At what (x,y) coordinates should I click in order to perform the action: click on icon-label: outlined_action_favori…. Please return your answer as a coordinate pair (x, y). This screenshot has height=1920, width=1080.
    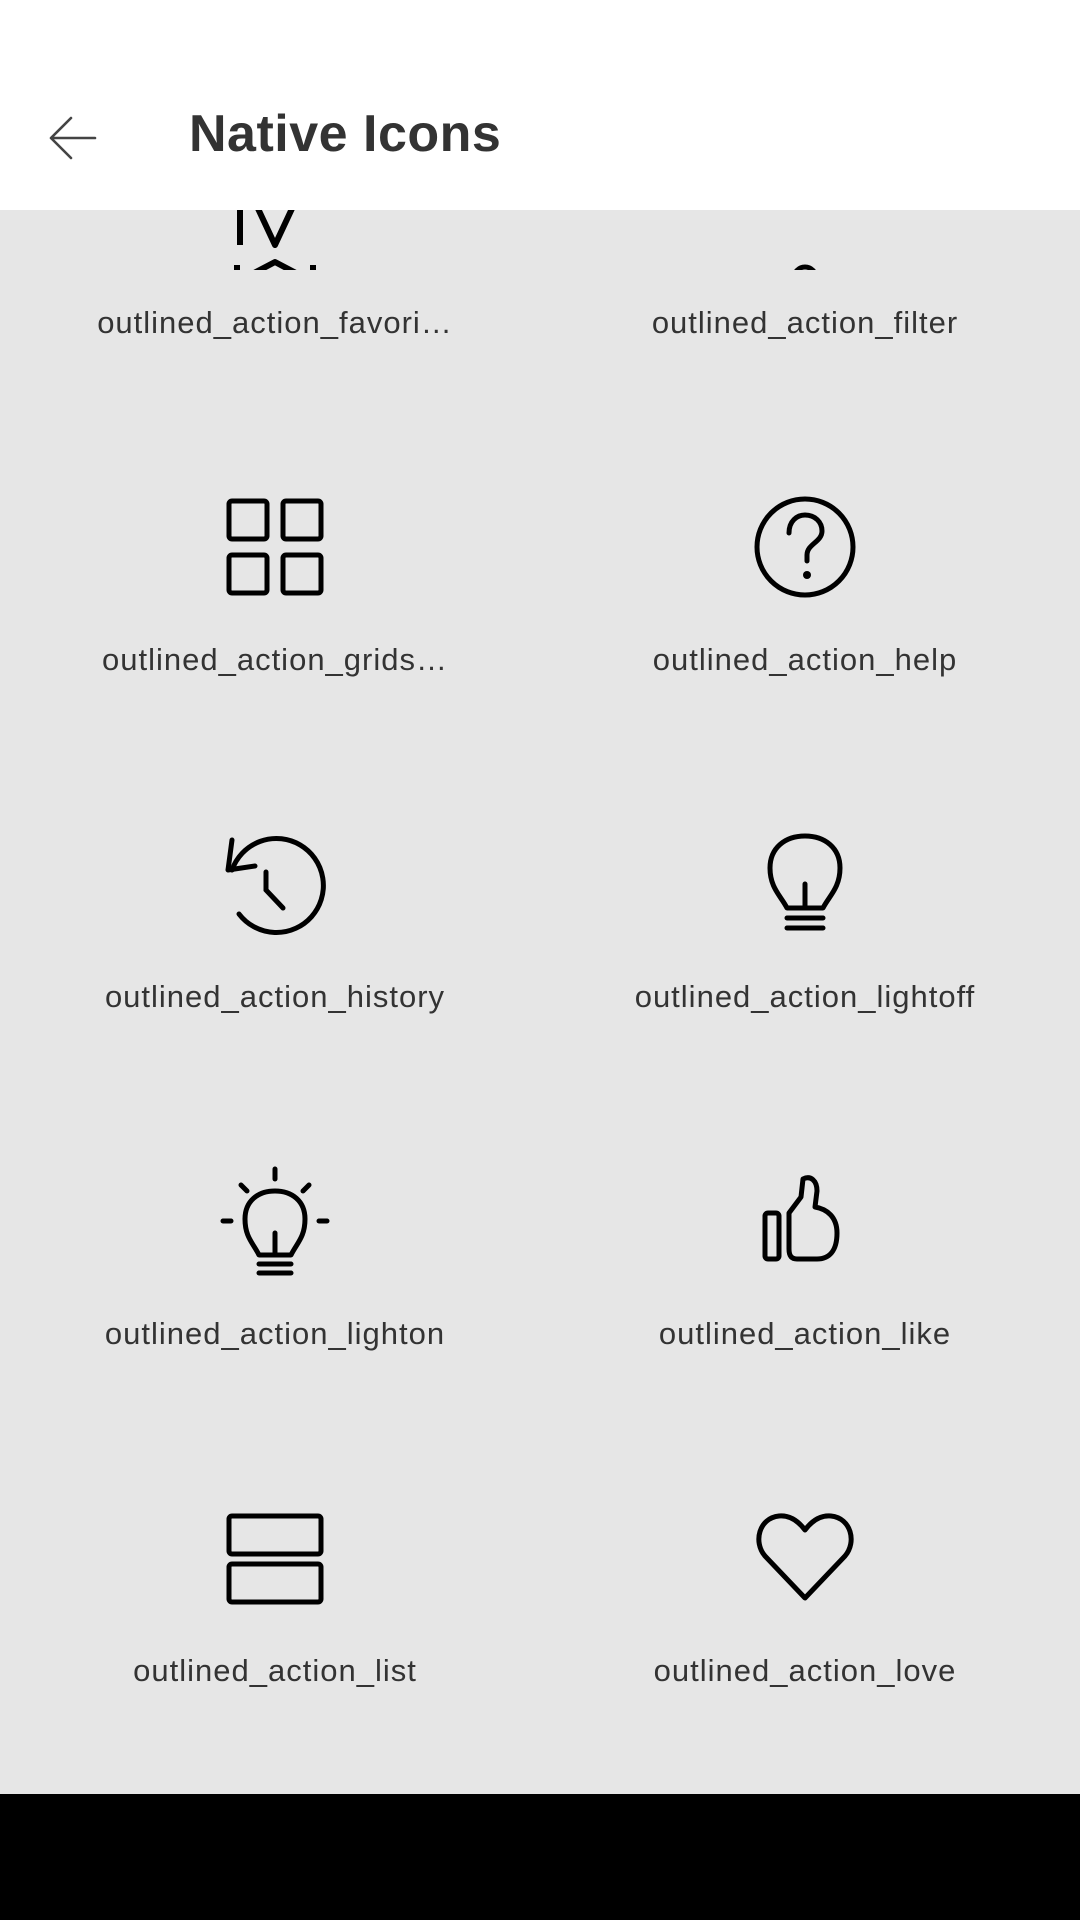
    Looking at the image, I should click on (275, 322).